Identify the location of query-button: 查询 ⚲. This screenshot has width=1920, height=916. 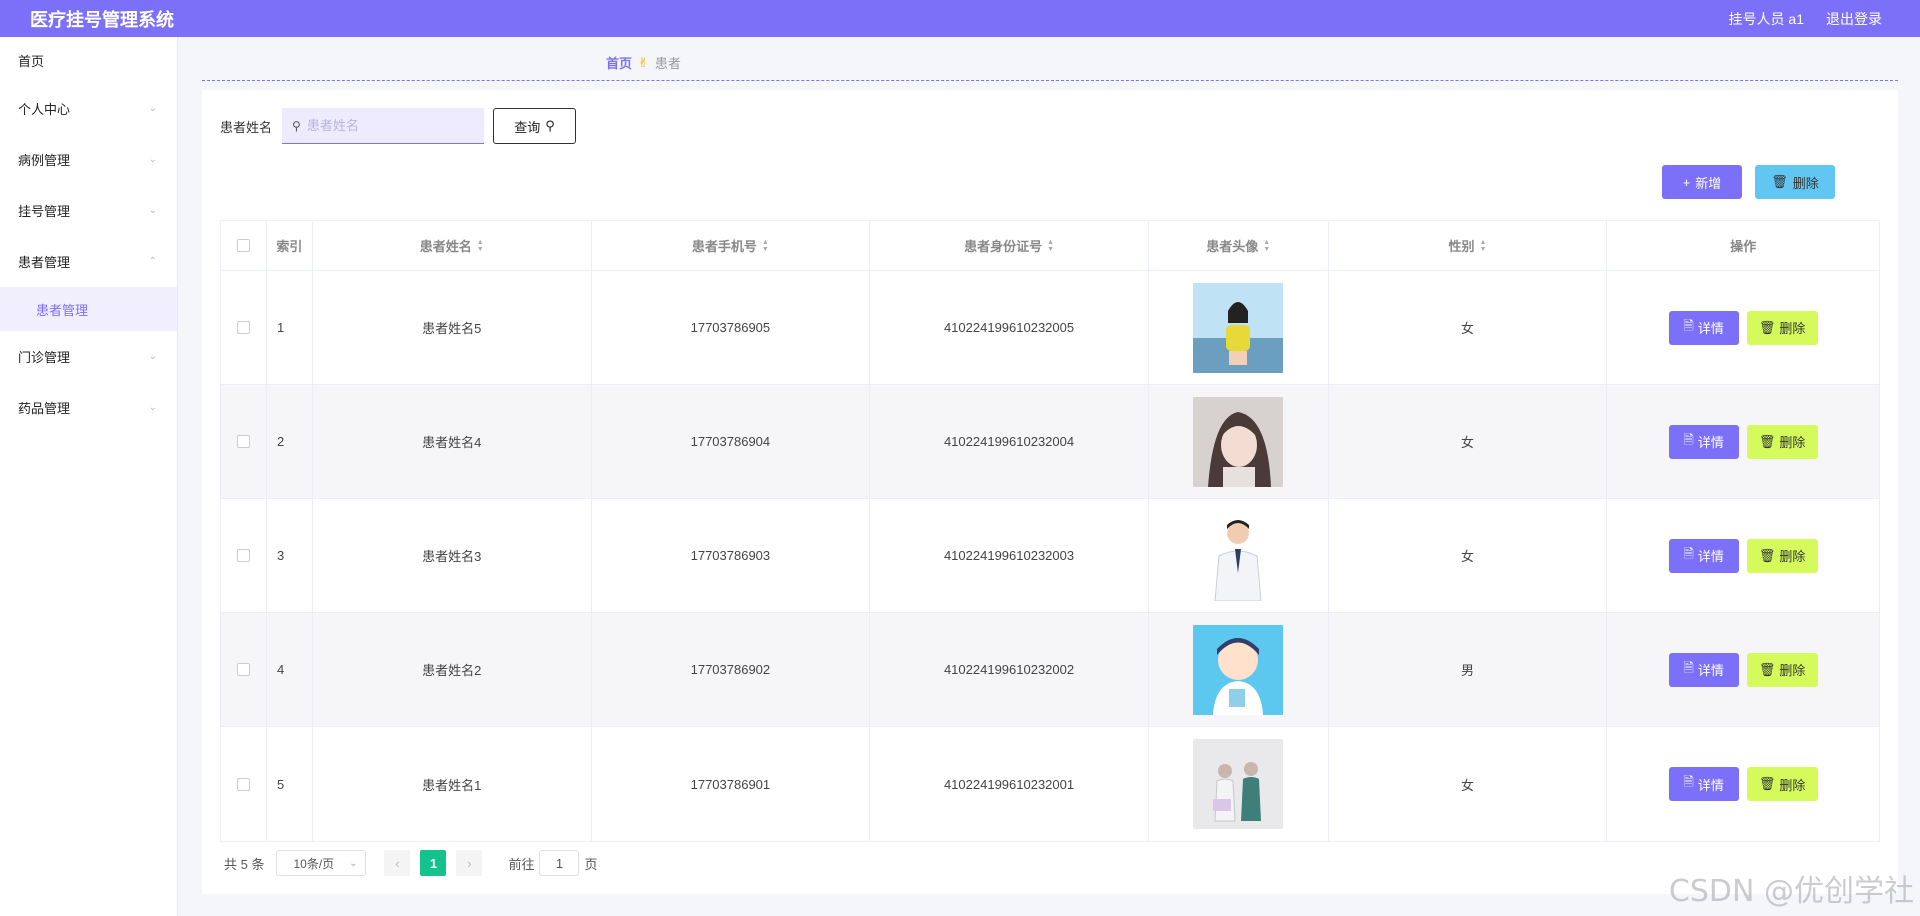
(535, 126).